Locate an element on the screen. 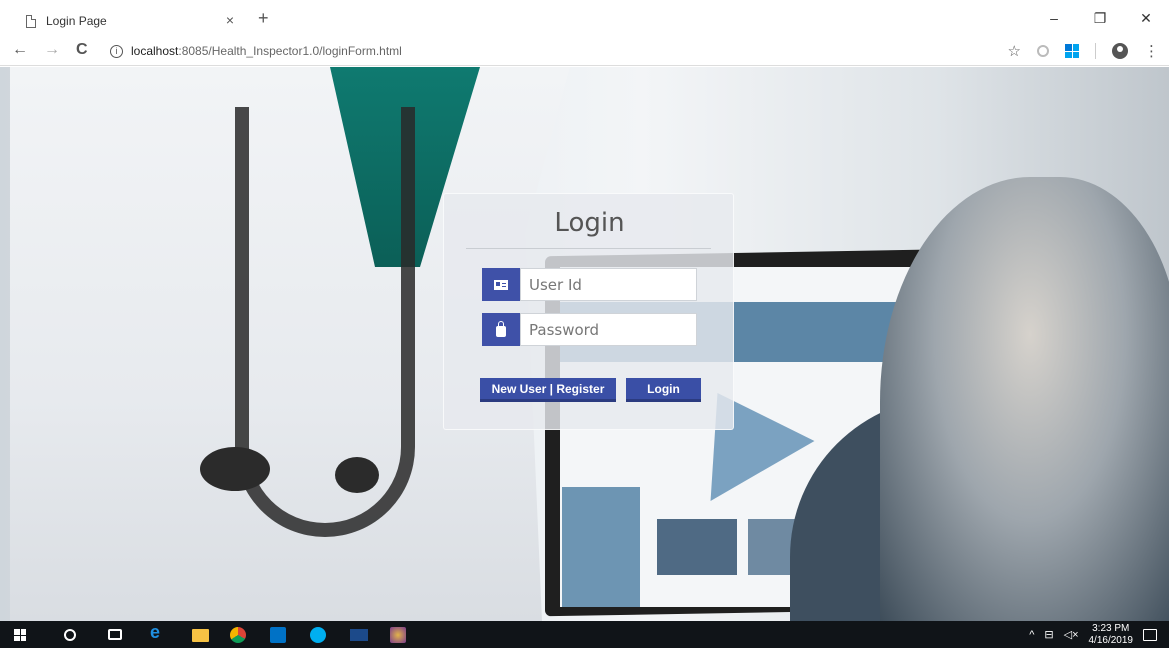  windows-taskbar: e ^ ⊟ ◁× 3:23 PM 4/16/2019 is located at coordinates (584, 634).